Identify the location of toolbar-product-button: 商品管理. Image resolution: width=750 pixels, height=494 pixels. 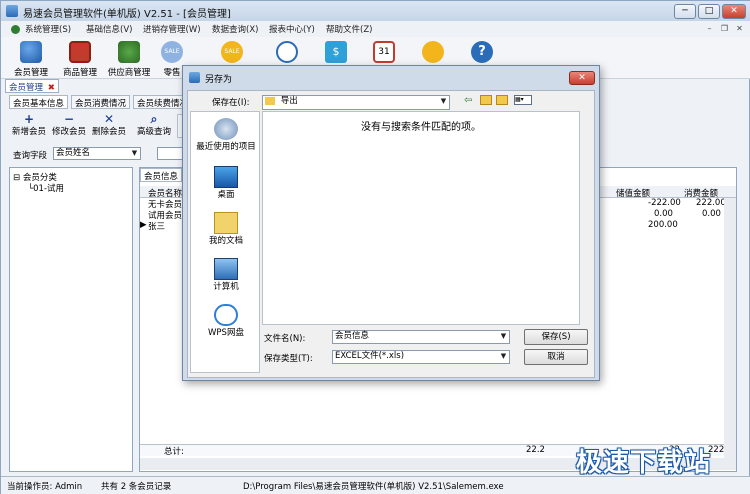
(80, 58).